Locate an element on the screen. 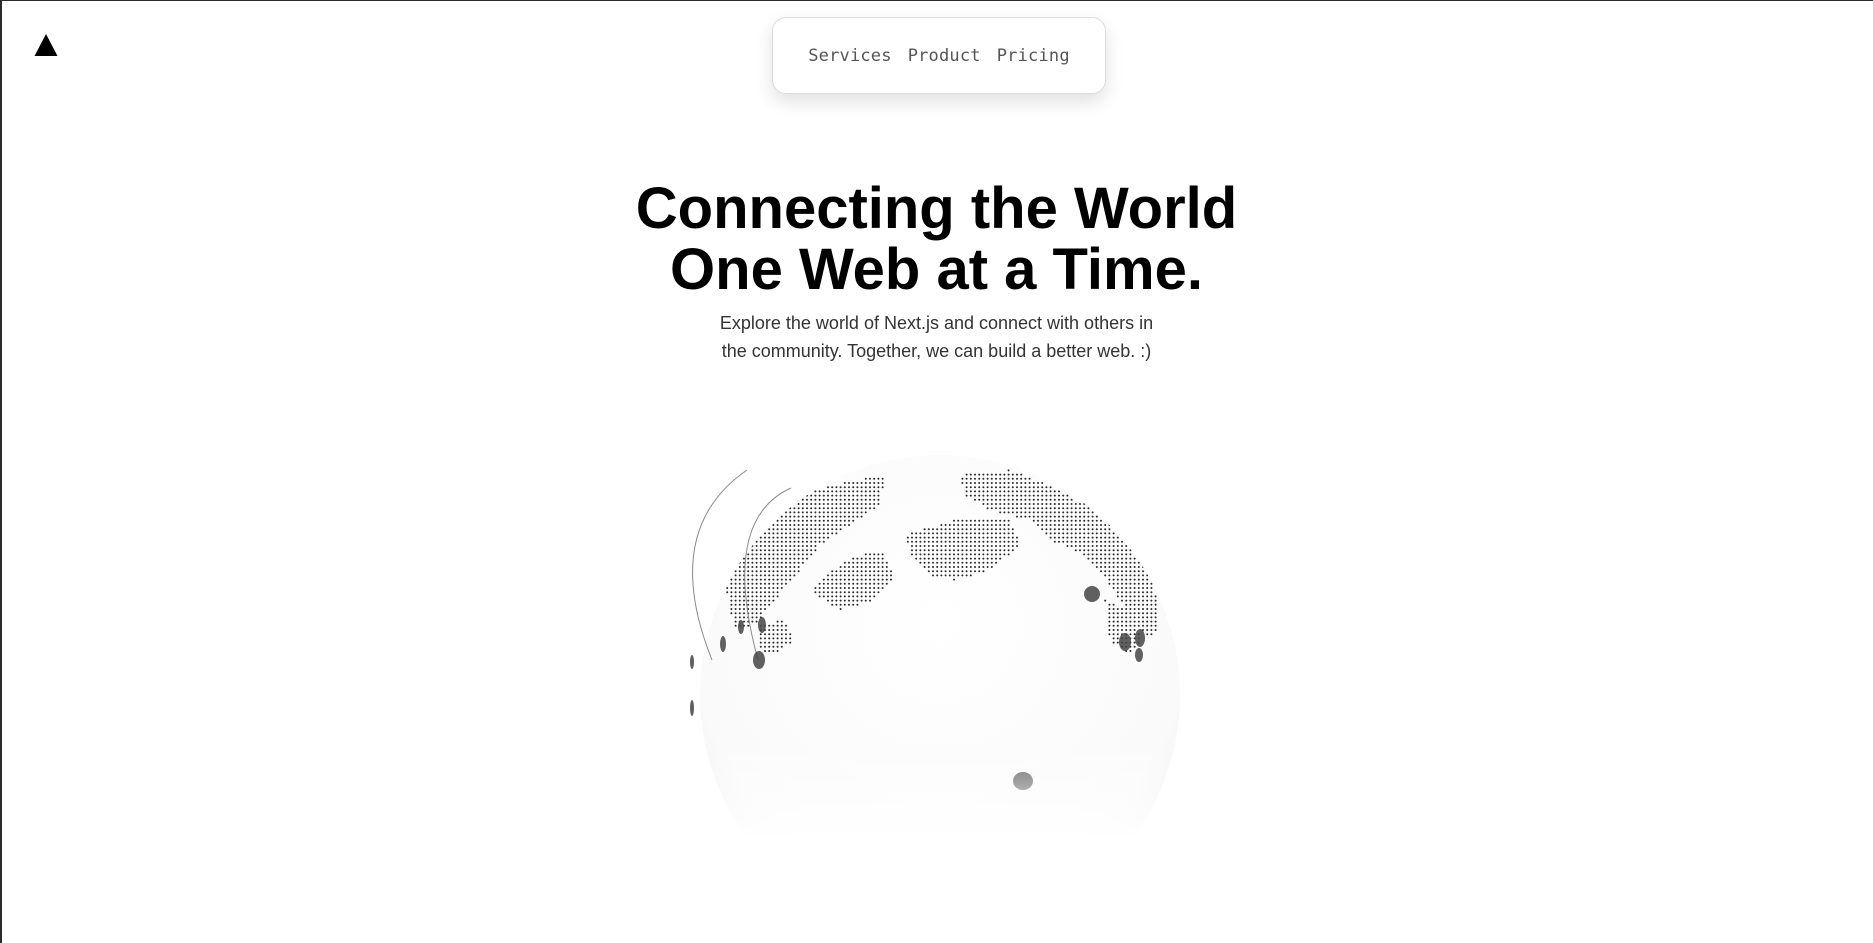 The width and height of the screenshot is (1873, 943). triangle-logo-icon is located at coordinates (46, 45).